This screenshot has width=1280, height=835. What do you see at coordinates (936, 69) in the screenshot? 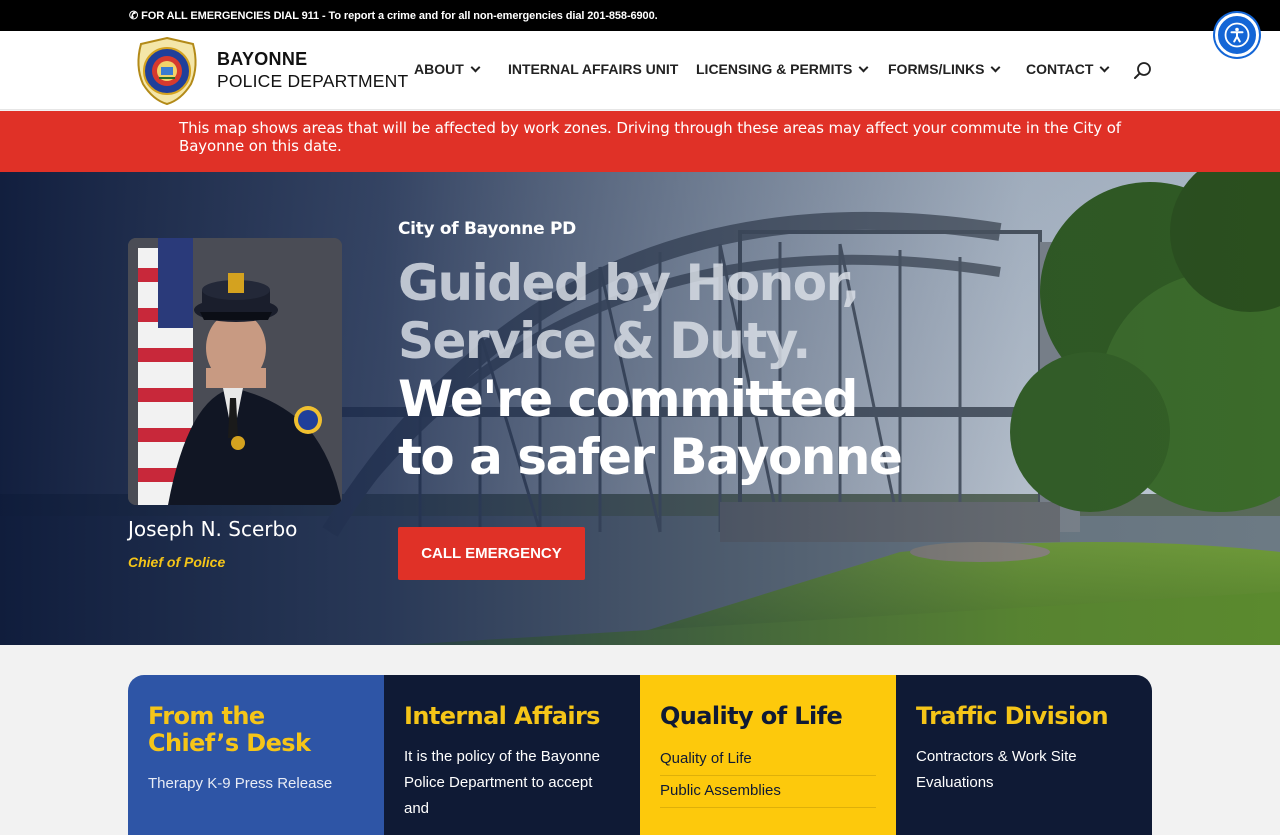
I see `nav-item-label: FORMS/LINKS` at bounding box center [936, 69].